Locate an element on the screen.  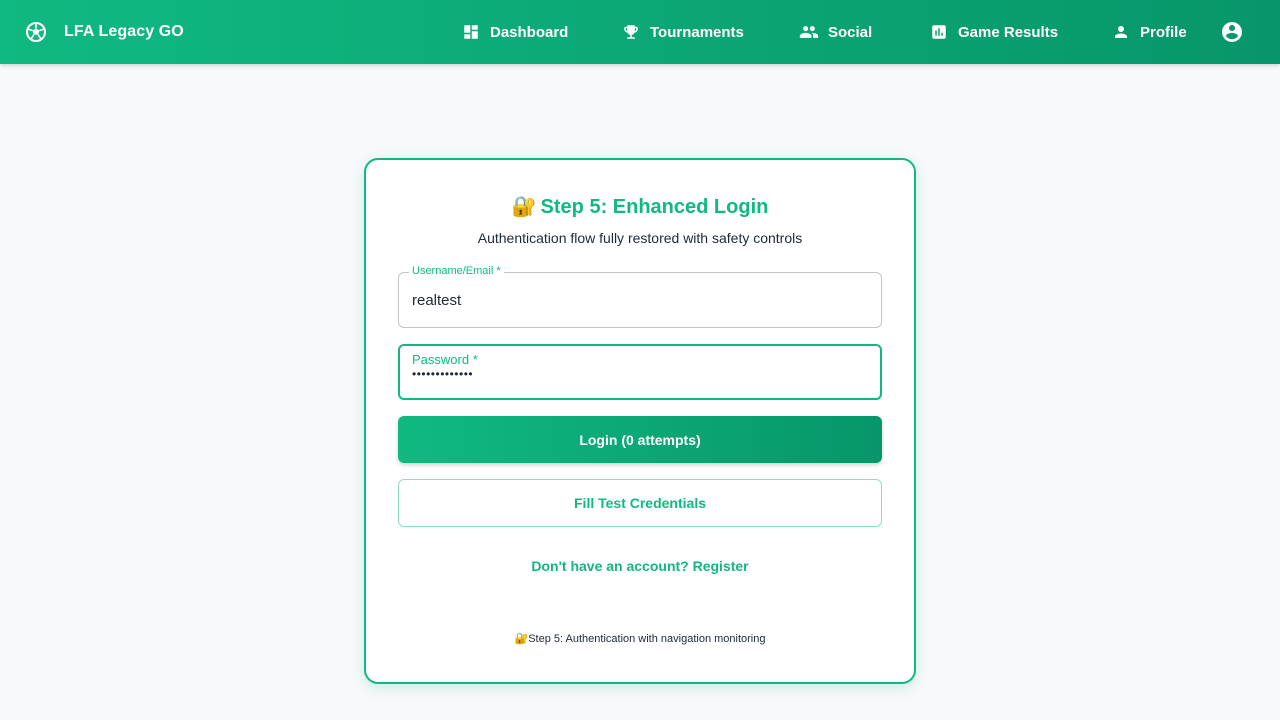
login-title-text: Step 5: Enhanced Login is located at coordinates (654, 207).